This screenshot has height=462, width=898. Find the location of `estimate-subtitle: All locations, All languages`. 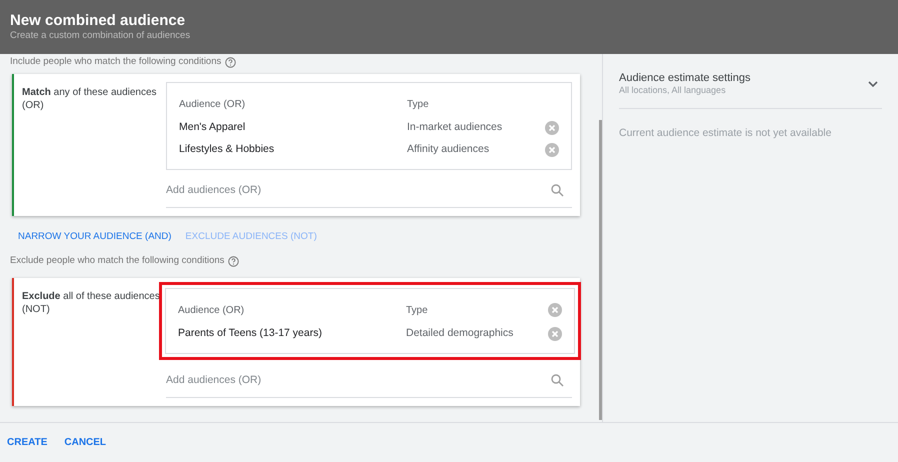

estimate-subtitle: All locations, All languages is located at coordinates (673, 90).